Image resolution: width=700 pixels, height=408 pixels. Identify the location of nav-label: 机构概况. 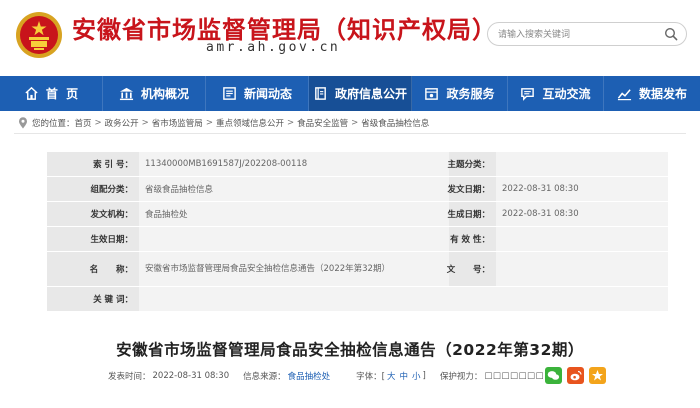
(164, 94).